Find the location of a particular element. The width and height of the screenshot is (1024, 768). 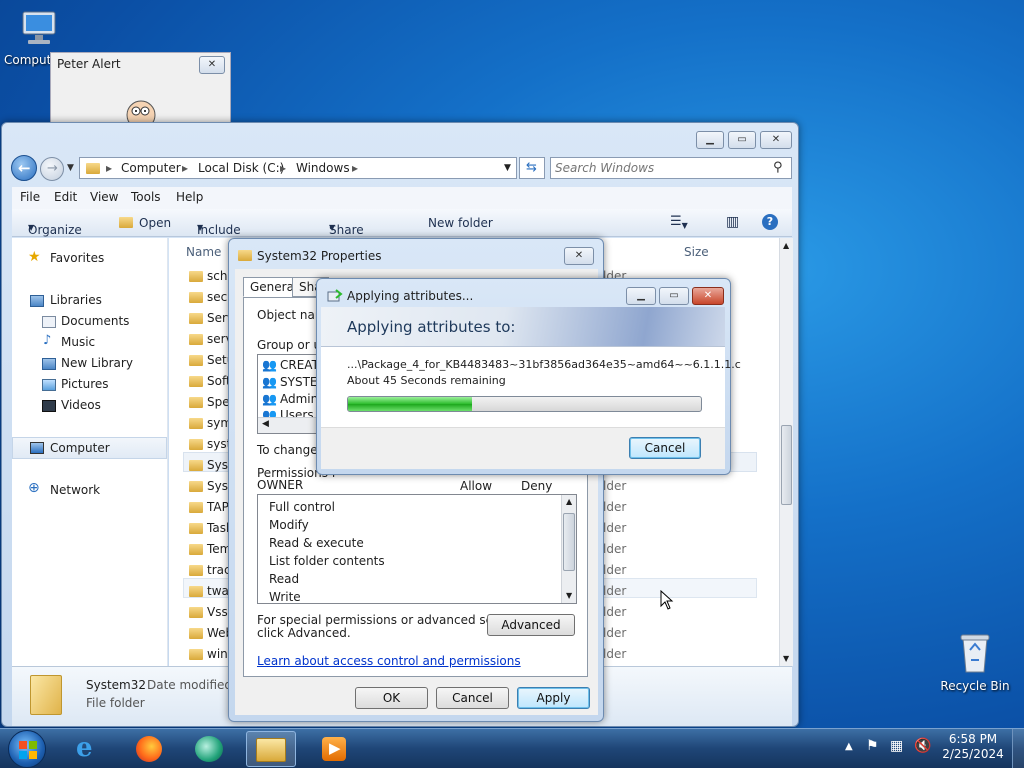

taskbar-firefox is located at coordinates (149, 749).